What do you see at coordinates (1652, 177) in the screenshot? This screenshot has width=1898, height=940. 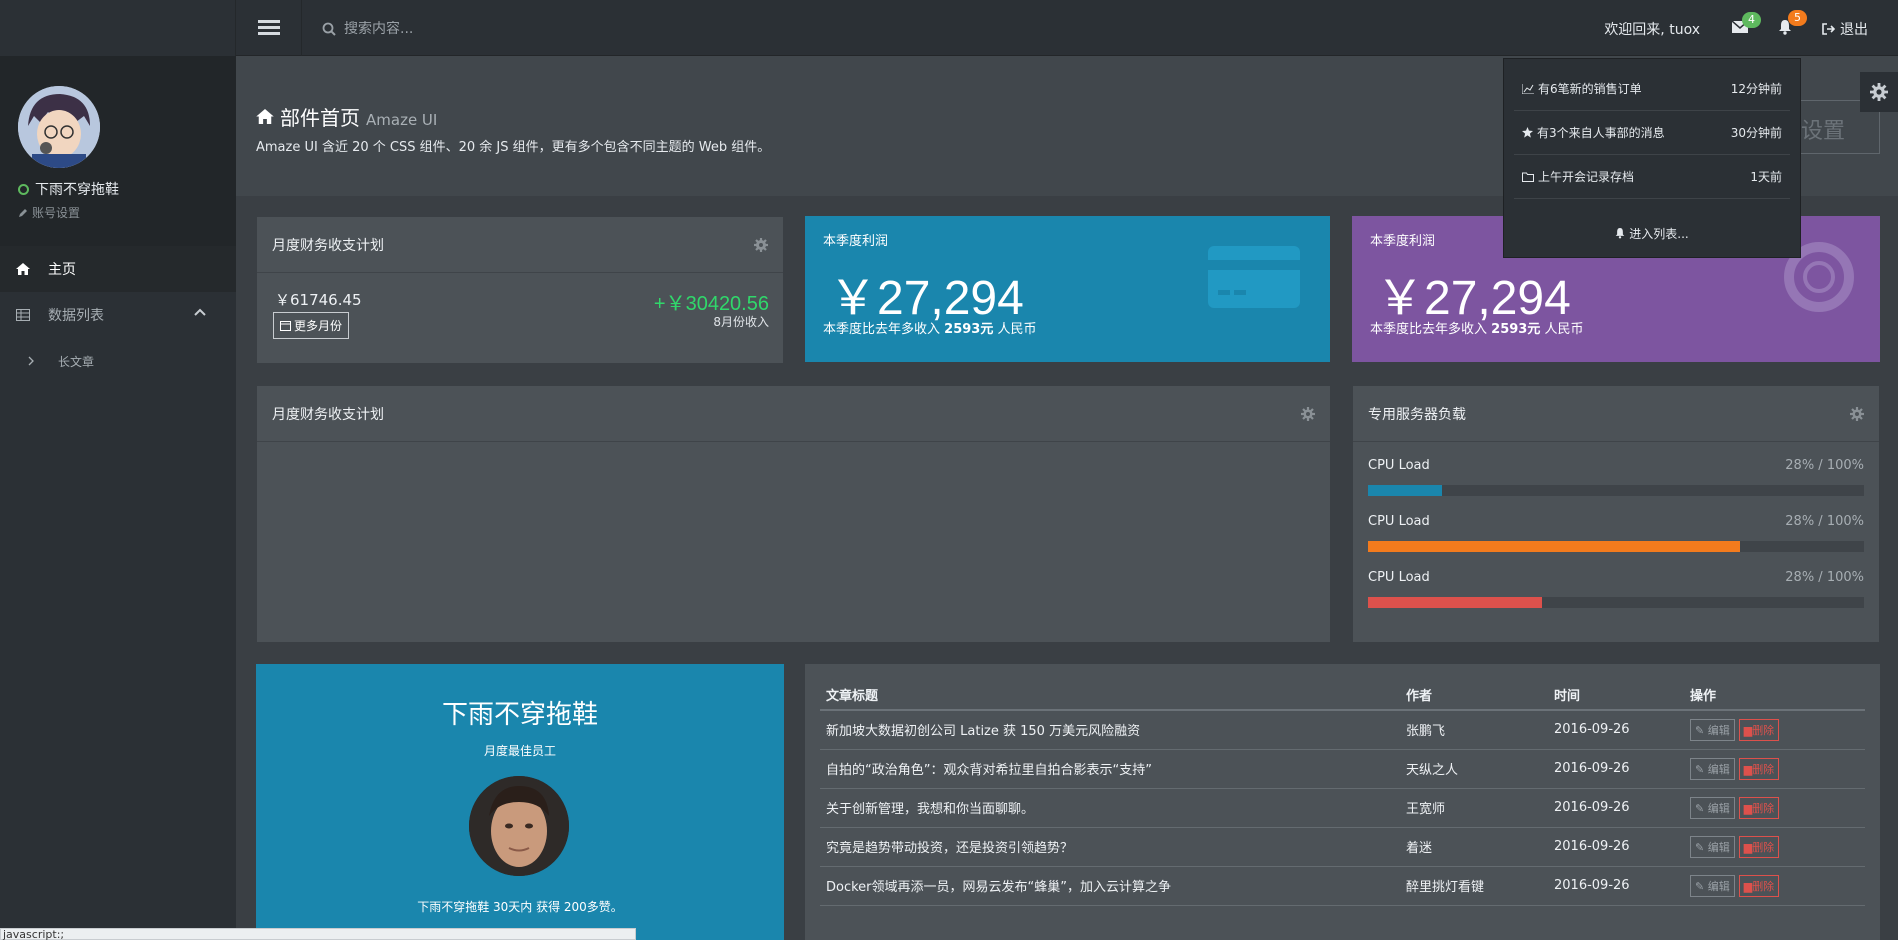 I see `notification-item: 上午开会记录存档 1天前` at bounding box center [1652, 177].